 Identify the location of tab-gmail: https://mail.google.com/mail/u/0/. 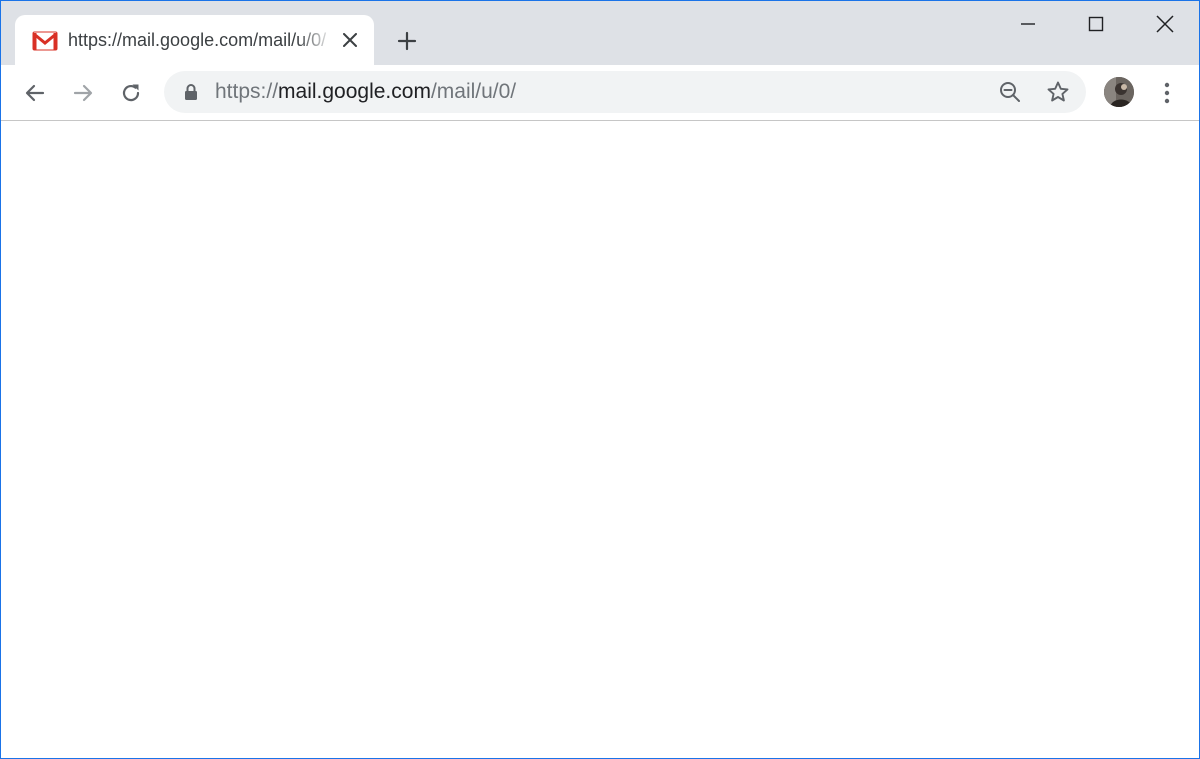
(194, 40).